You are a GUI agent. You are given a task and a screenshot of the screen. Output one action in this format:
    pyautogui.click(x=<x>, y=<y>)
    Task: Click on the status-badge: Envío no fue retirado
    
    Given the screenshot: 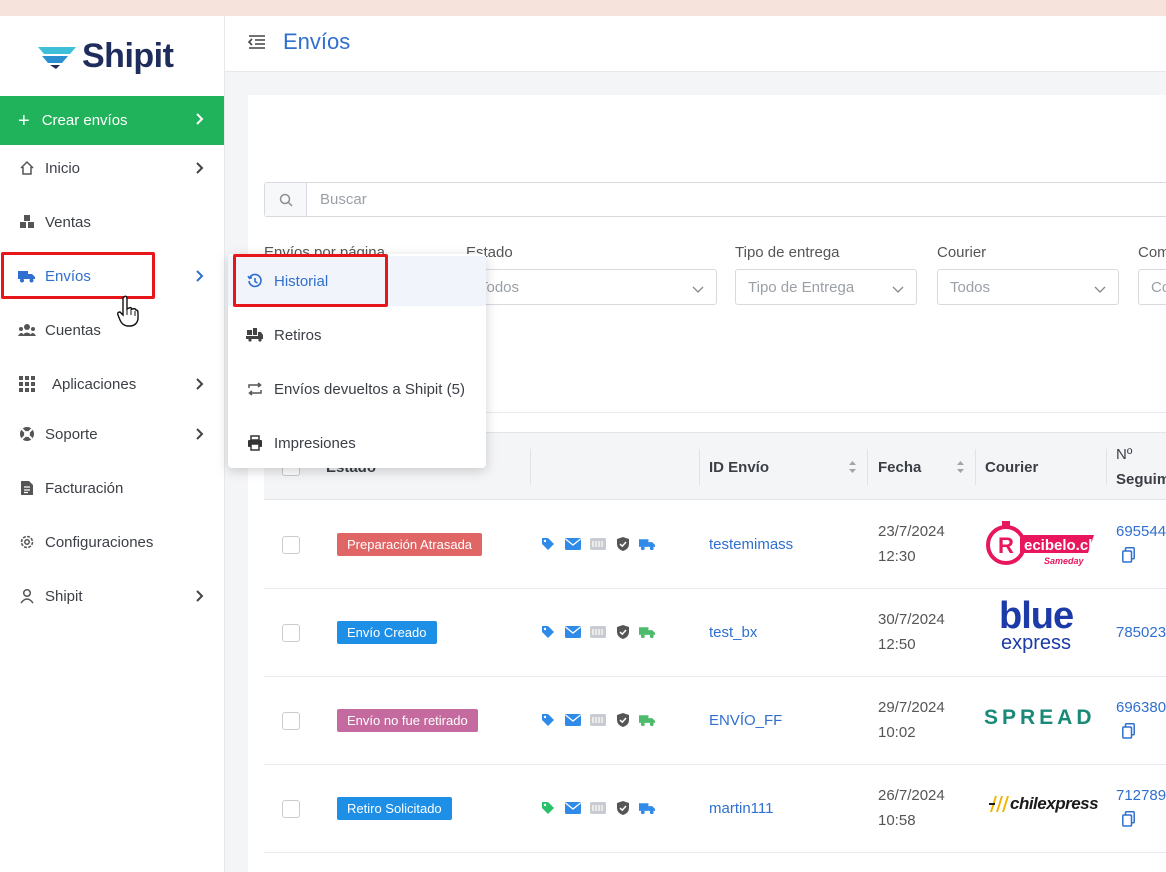 What is the action you would take?
    pyautogui.click(x=407, y=720)
    